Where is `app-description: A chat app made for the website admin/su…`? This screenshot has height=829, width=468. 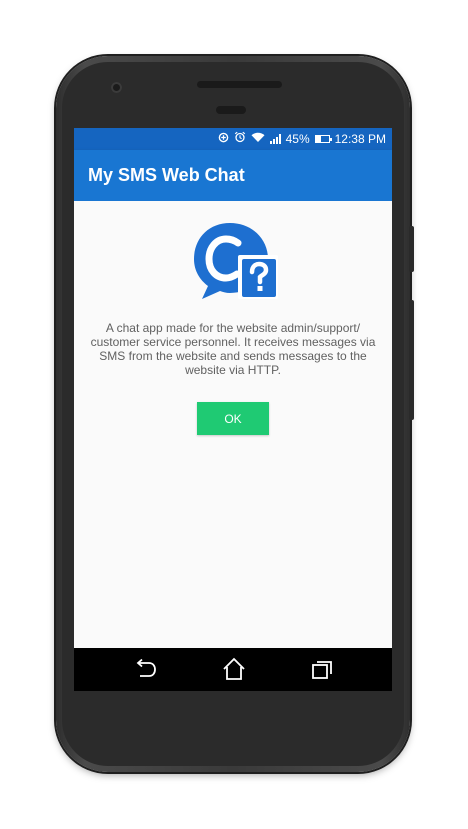
app-description: A chat app made for the website admin/su… is located at coordinates (233, 349).